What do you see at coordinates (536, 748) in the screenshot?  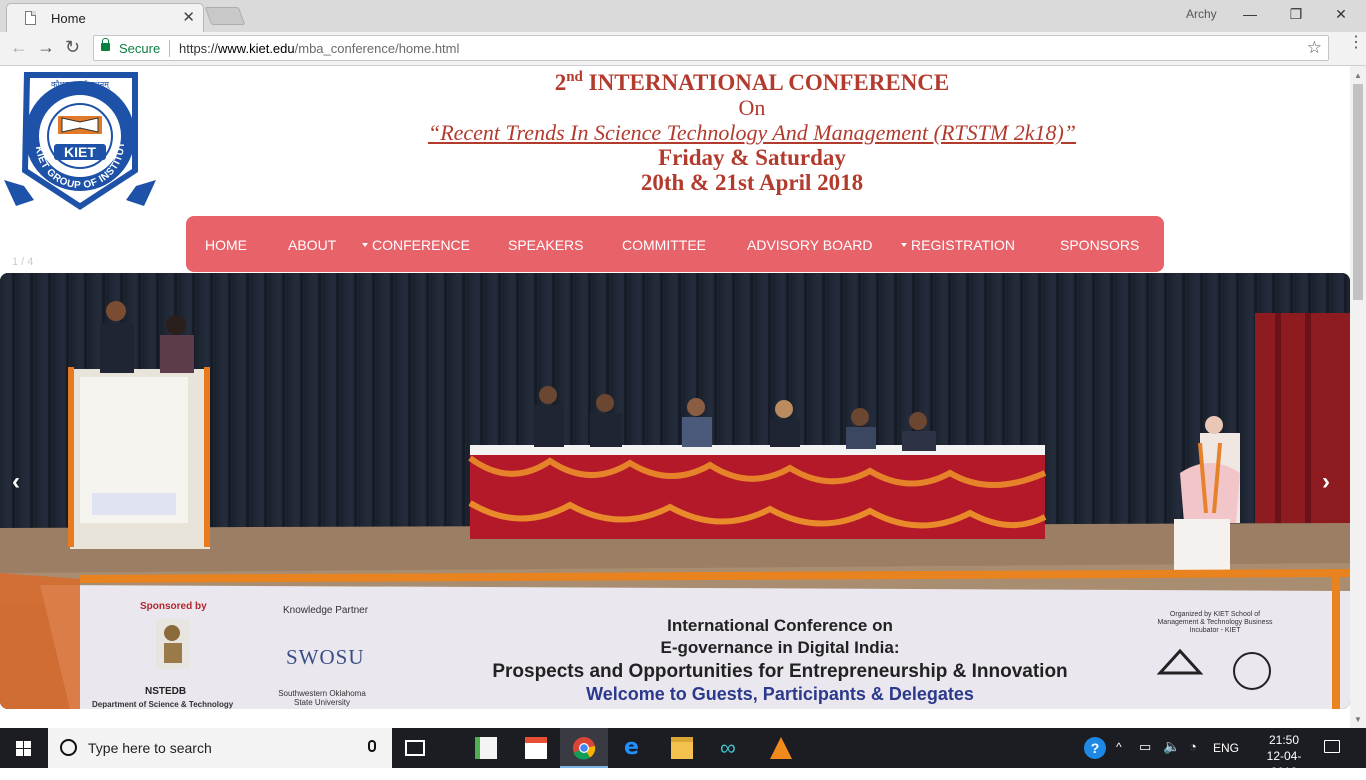 I see `store-icon` at bounding box center [536, 748].